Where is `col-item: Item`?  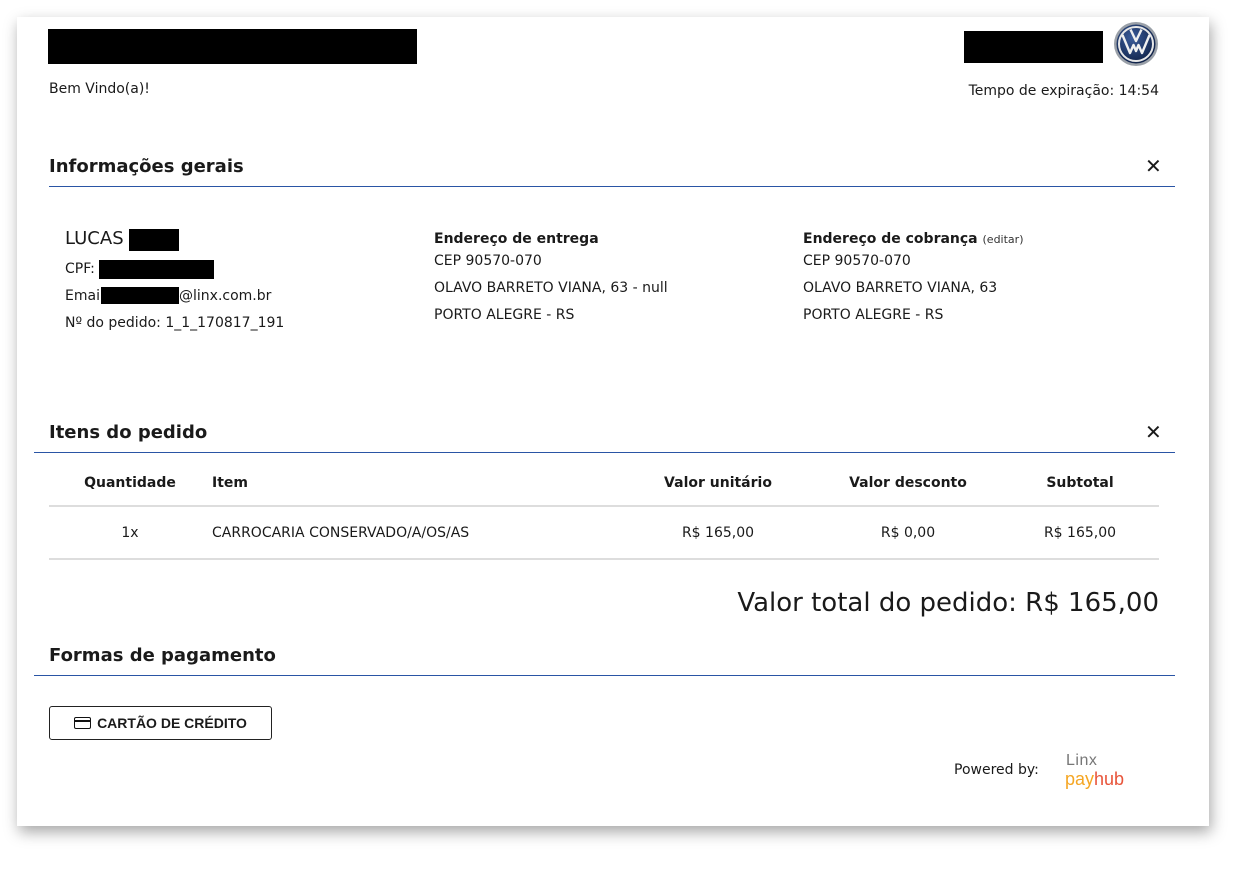 col-item: Item is located at coordinates (416, 484).